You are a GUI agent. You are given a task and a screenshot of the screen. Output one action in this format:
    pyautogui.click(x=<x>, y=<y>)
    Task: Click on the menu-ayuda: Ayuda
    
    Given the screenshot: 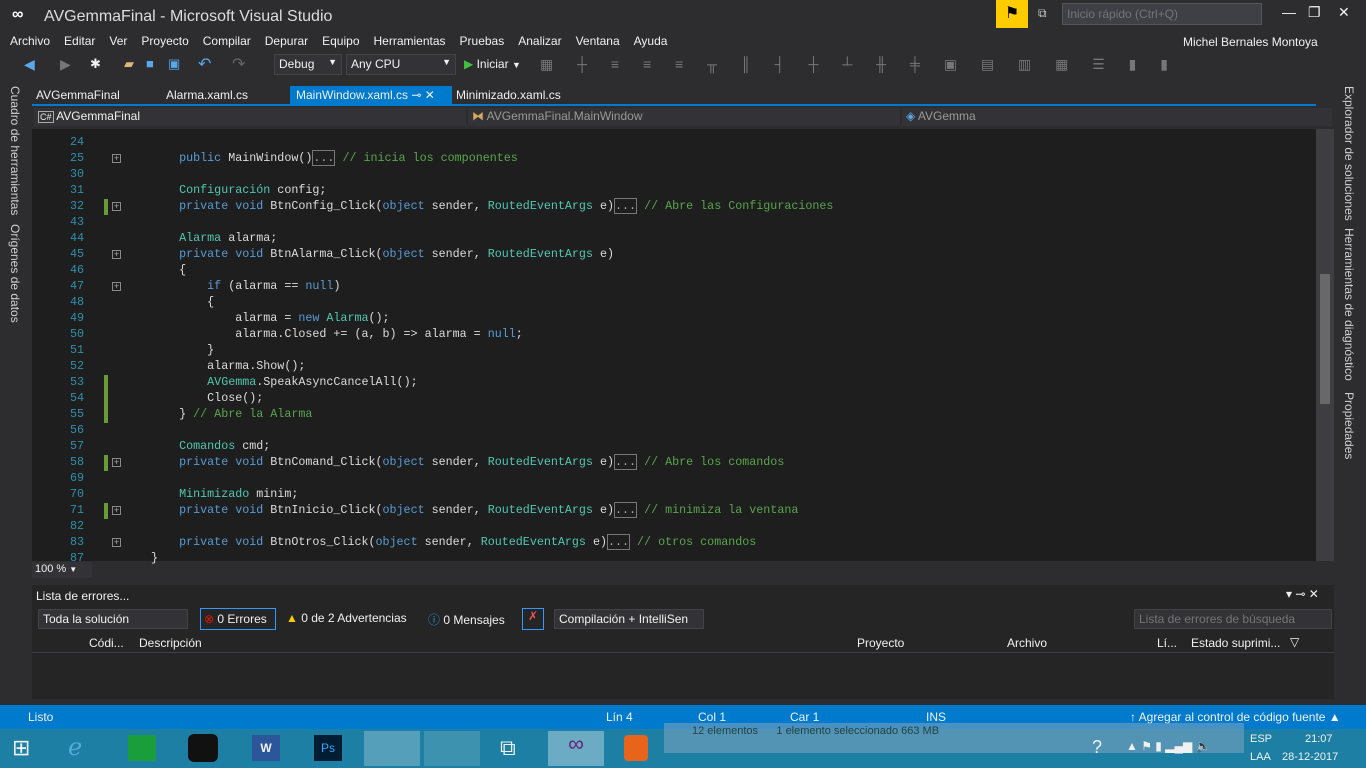 What is the action you would take?
    pyautogui.click(x=651, y=41)
    